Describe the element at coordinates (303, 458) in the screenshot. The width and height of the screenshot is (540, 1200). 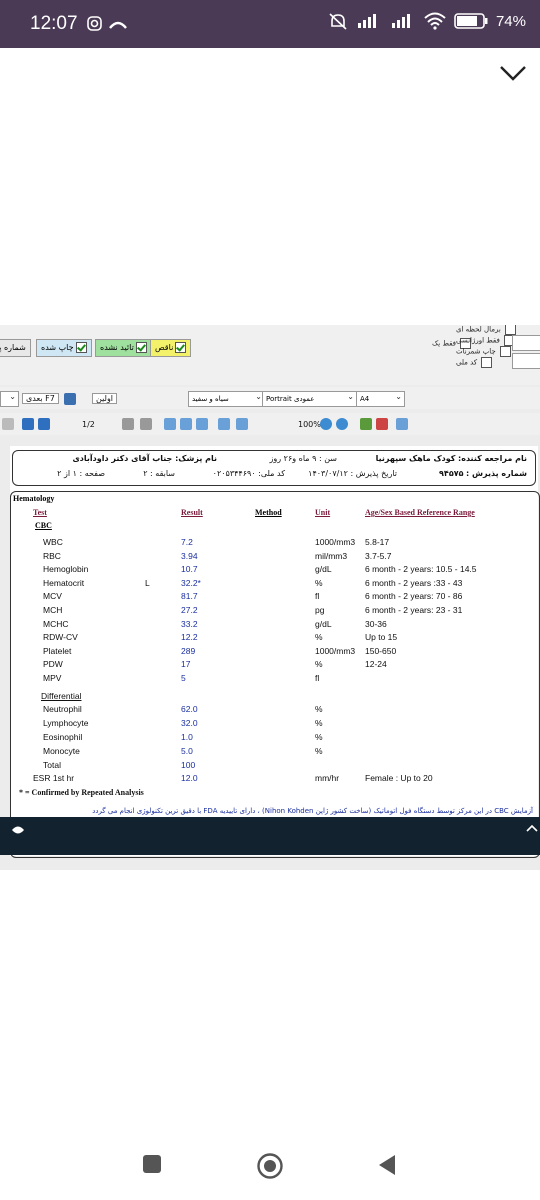
I see `patient-age: سن : ۹ ماه و۲۶ روز` at that location.